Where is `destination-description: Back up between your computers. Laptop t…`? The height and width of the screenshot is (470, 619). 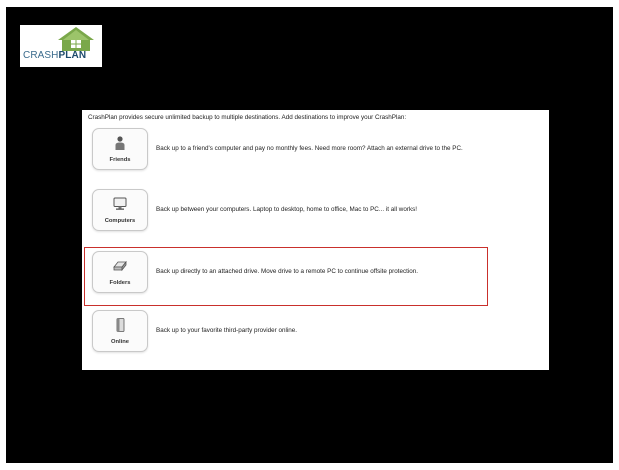 destination-description: Back up between your computers. Laptop t… is located at coordinates (286, 209).